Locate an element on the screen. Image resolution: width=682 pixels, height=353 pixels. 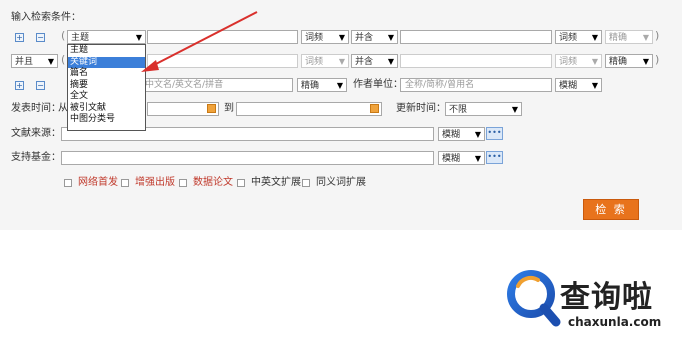
search-magnifier-logo-icon is located at coordinates (534, 298).